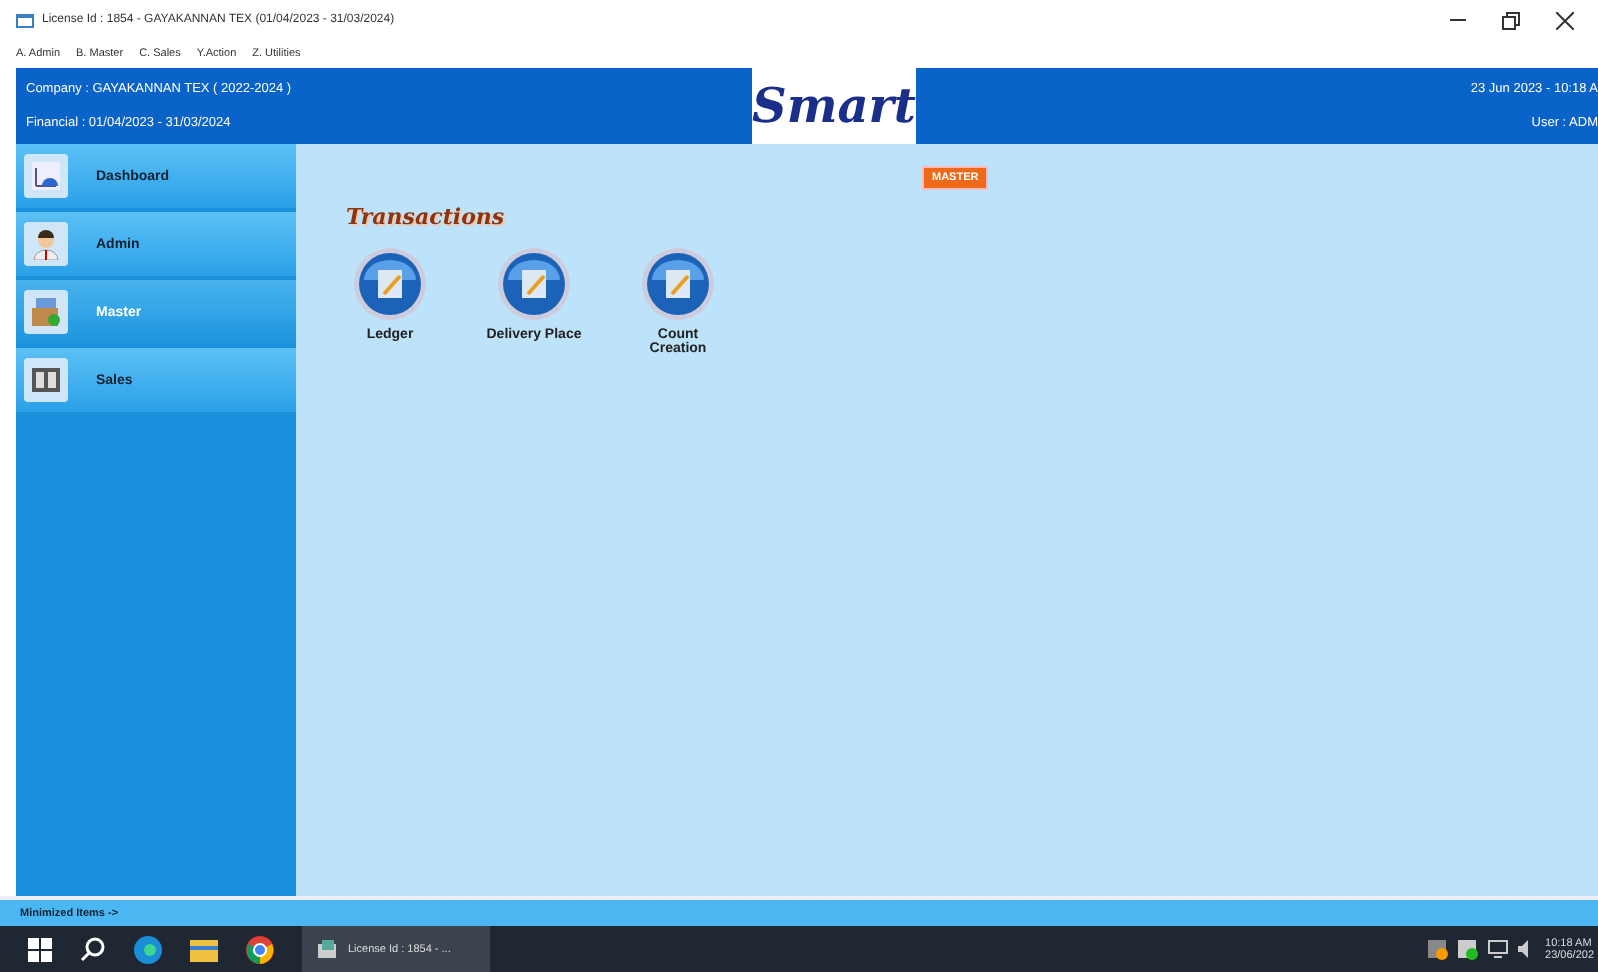  Describe the element at coordinates (46, 312) in the screenshot. I see `box-icon` at that location.